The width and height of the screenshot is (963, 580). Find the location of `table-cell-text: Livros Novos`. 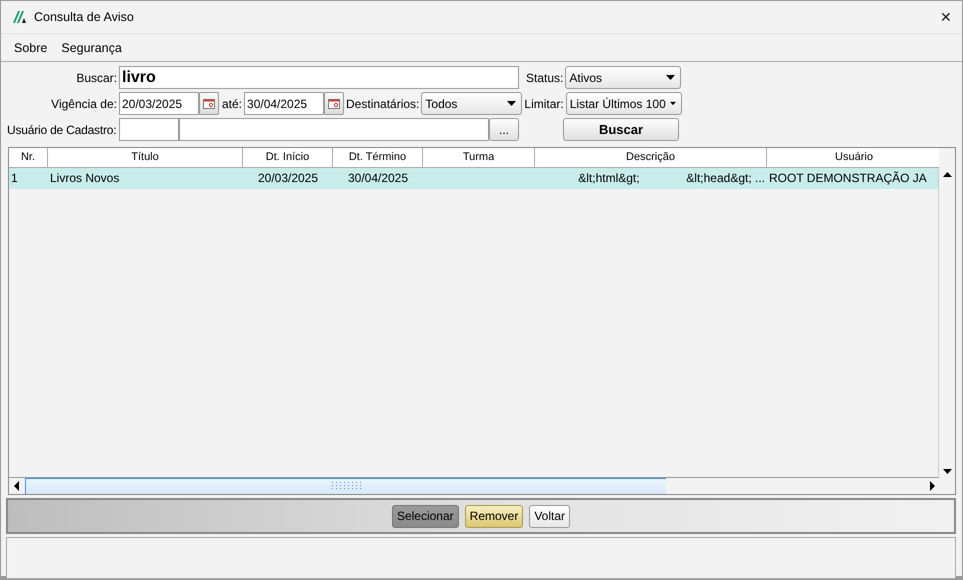

table-cell-text: Livros Novos is located at coordinates (84, 178).